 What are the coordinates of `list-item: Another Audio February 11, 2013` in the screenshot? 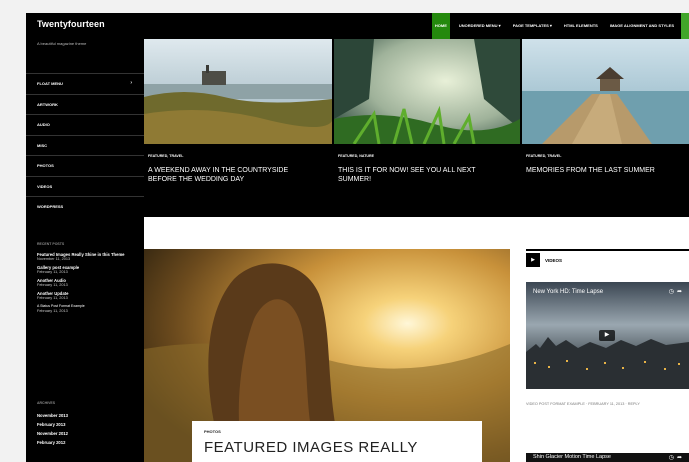 It's located at (84, 283).